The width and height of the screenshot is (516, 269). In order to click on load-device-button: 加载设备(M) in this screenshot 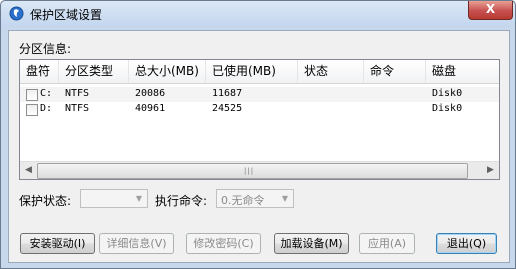, I will do `click(311, 243)`.